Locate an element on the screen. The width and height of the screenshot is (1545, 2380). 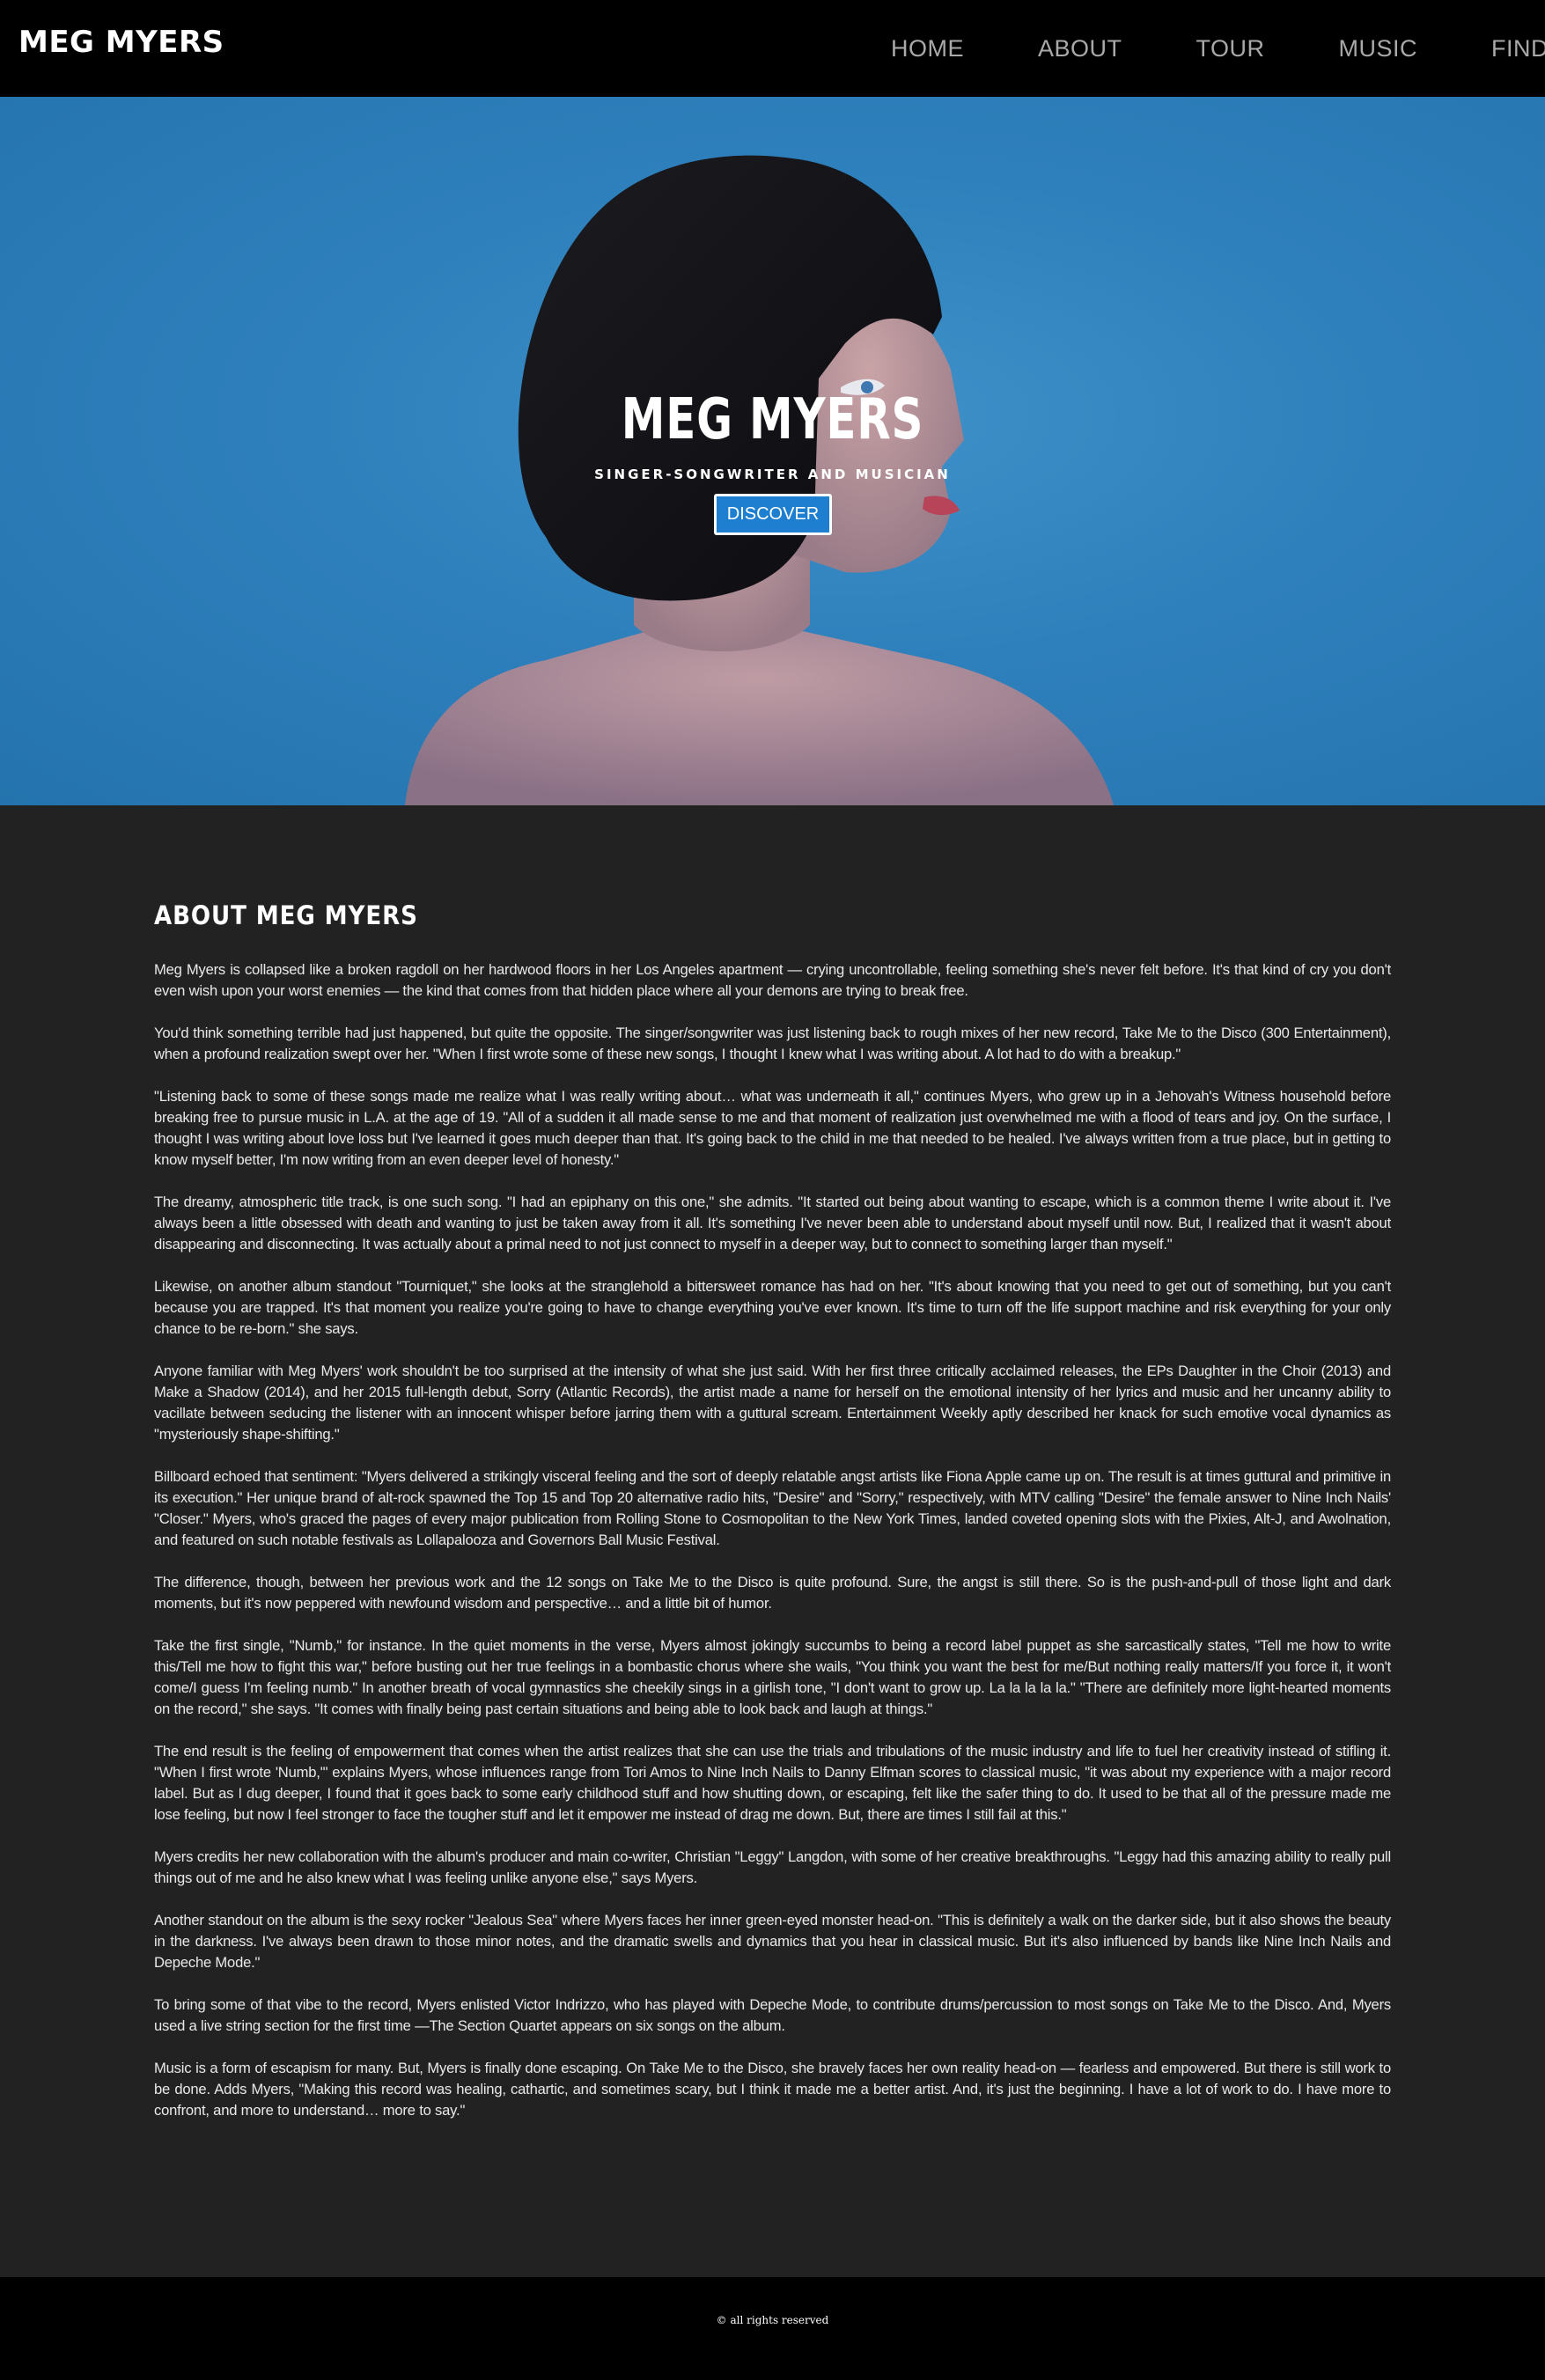
about-heading: ABOUT MEG MYERS is located at coordinates (286, 915).